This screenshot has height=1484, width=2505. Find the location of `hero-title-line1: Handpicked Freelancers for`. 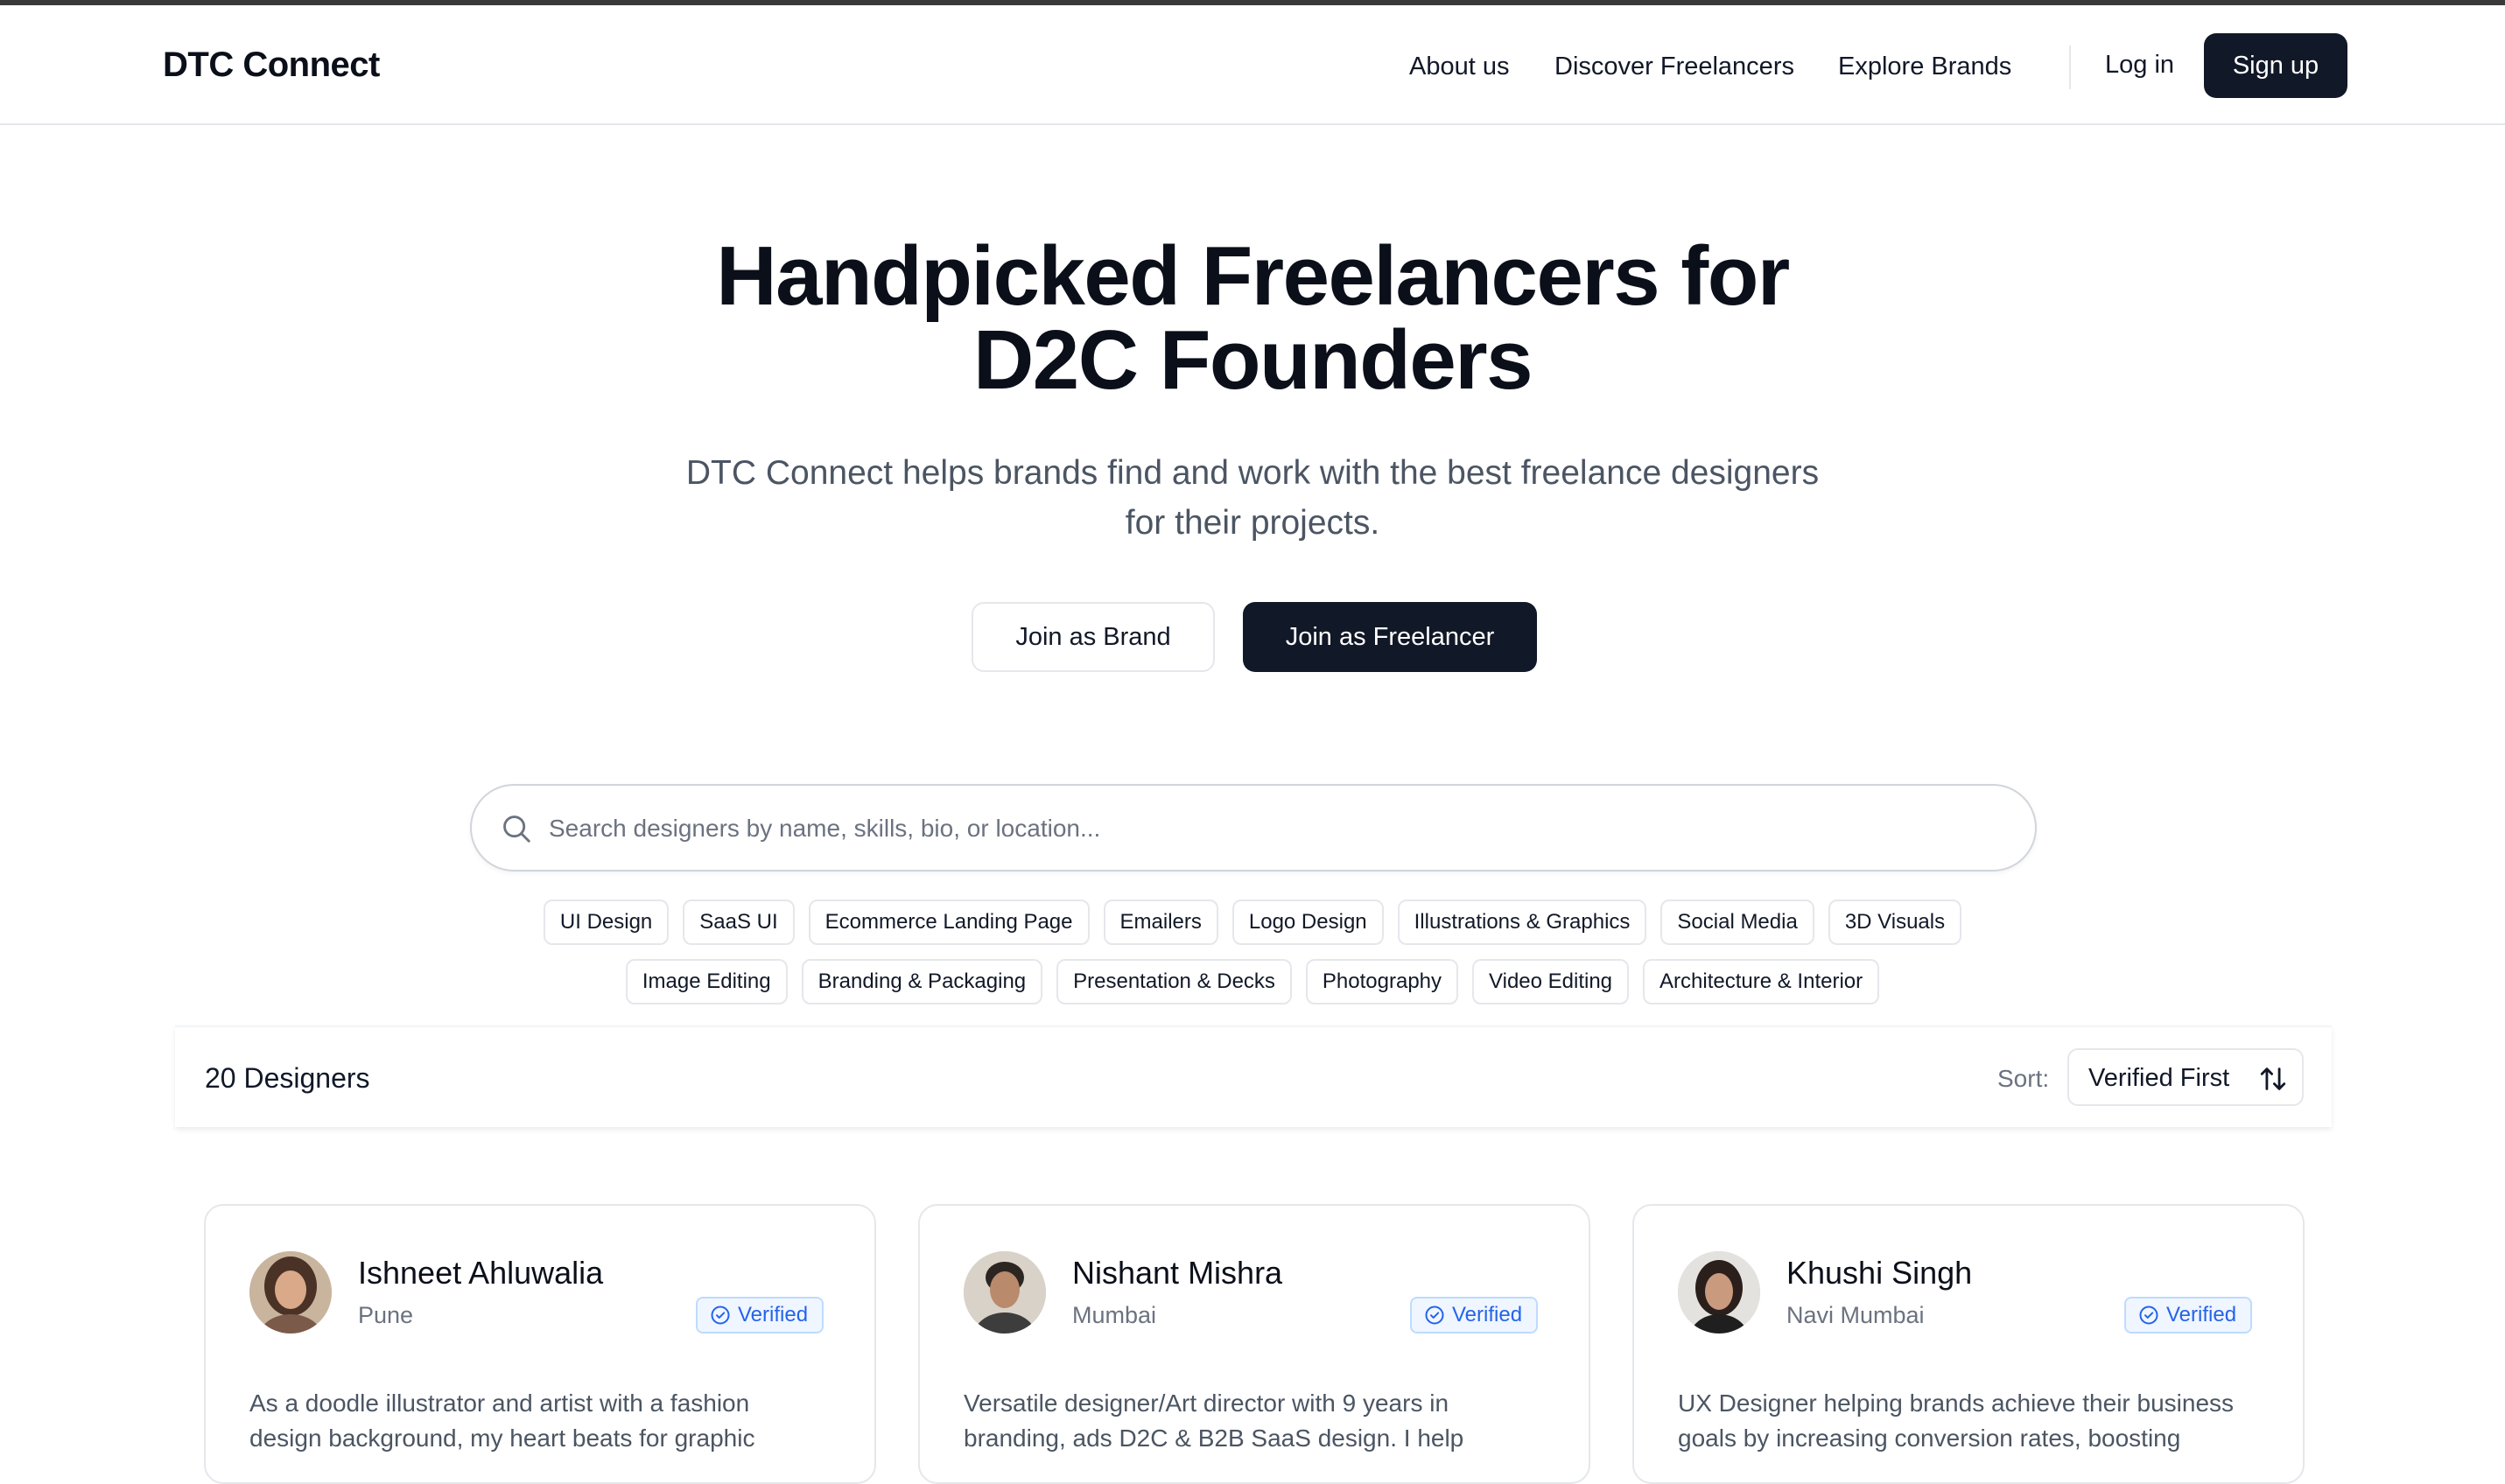

hero-title-line1: Handpicked Freelancers for is located at coordinates (1253, 276).